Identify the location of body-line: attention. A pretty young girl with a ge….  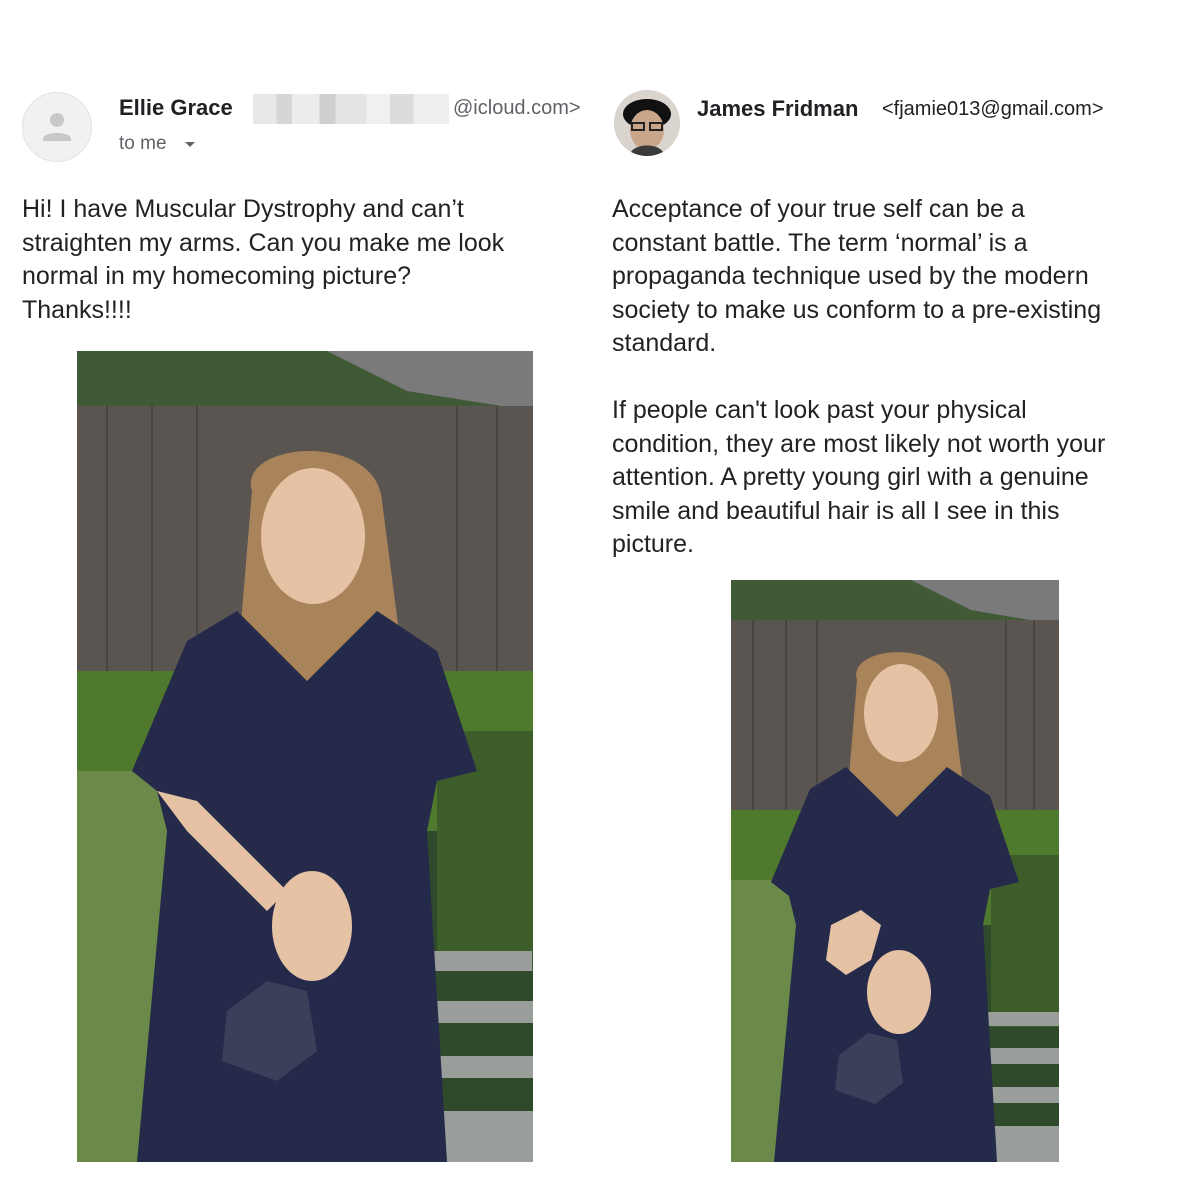
(850, 477).